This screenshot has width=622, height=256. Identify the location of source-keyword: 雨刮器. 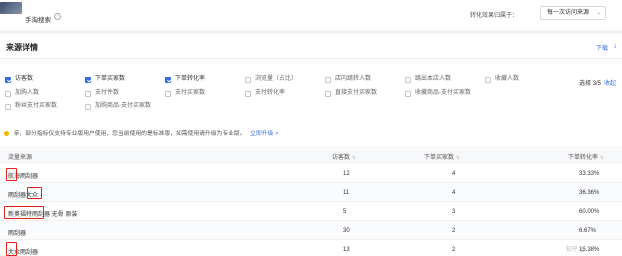
(17, 232).